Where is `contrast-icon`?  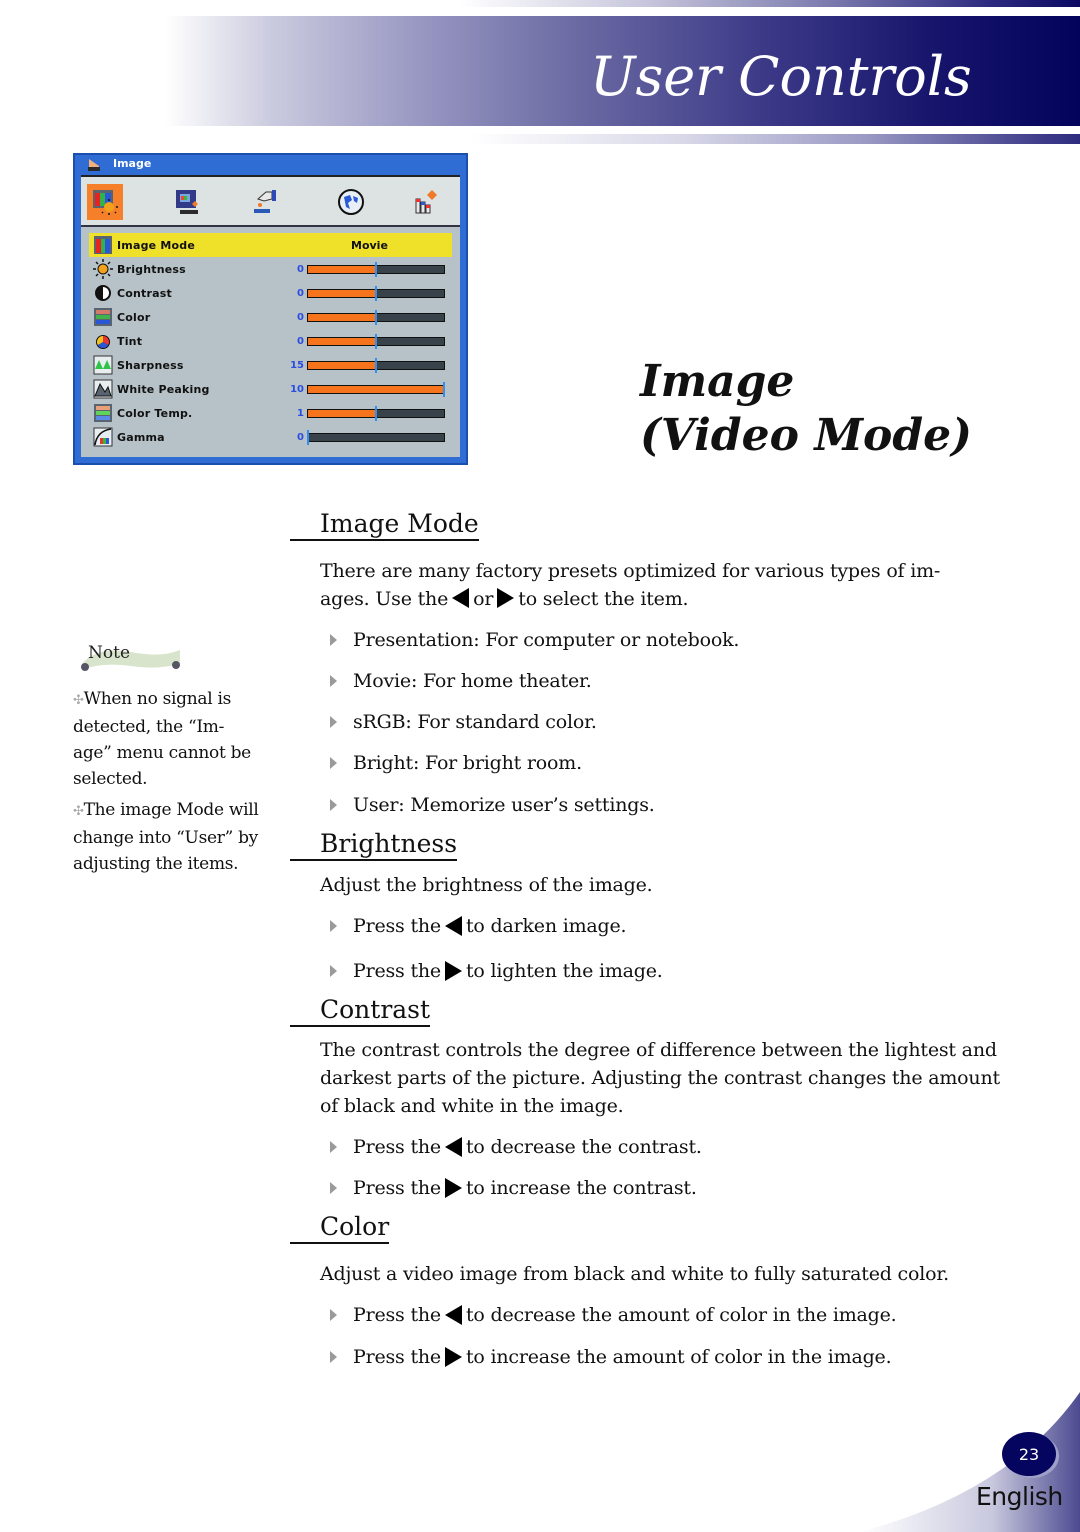
contrast-icon is located at coordinates (103, 293).